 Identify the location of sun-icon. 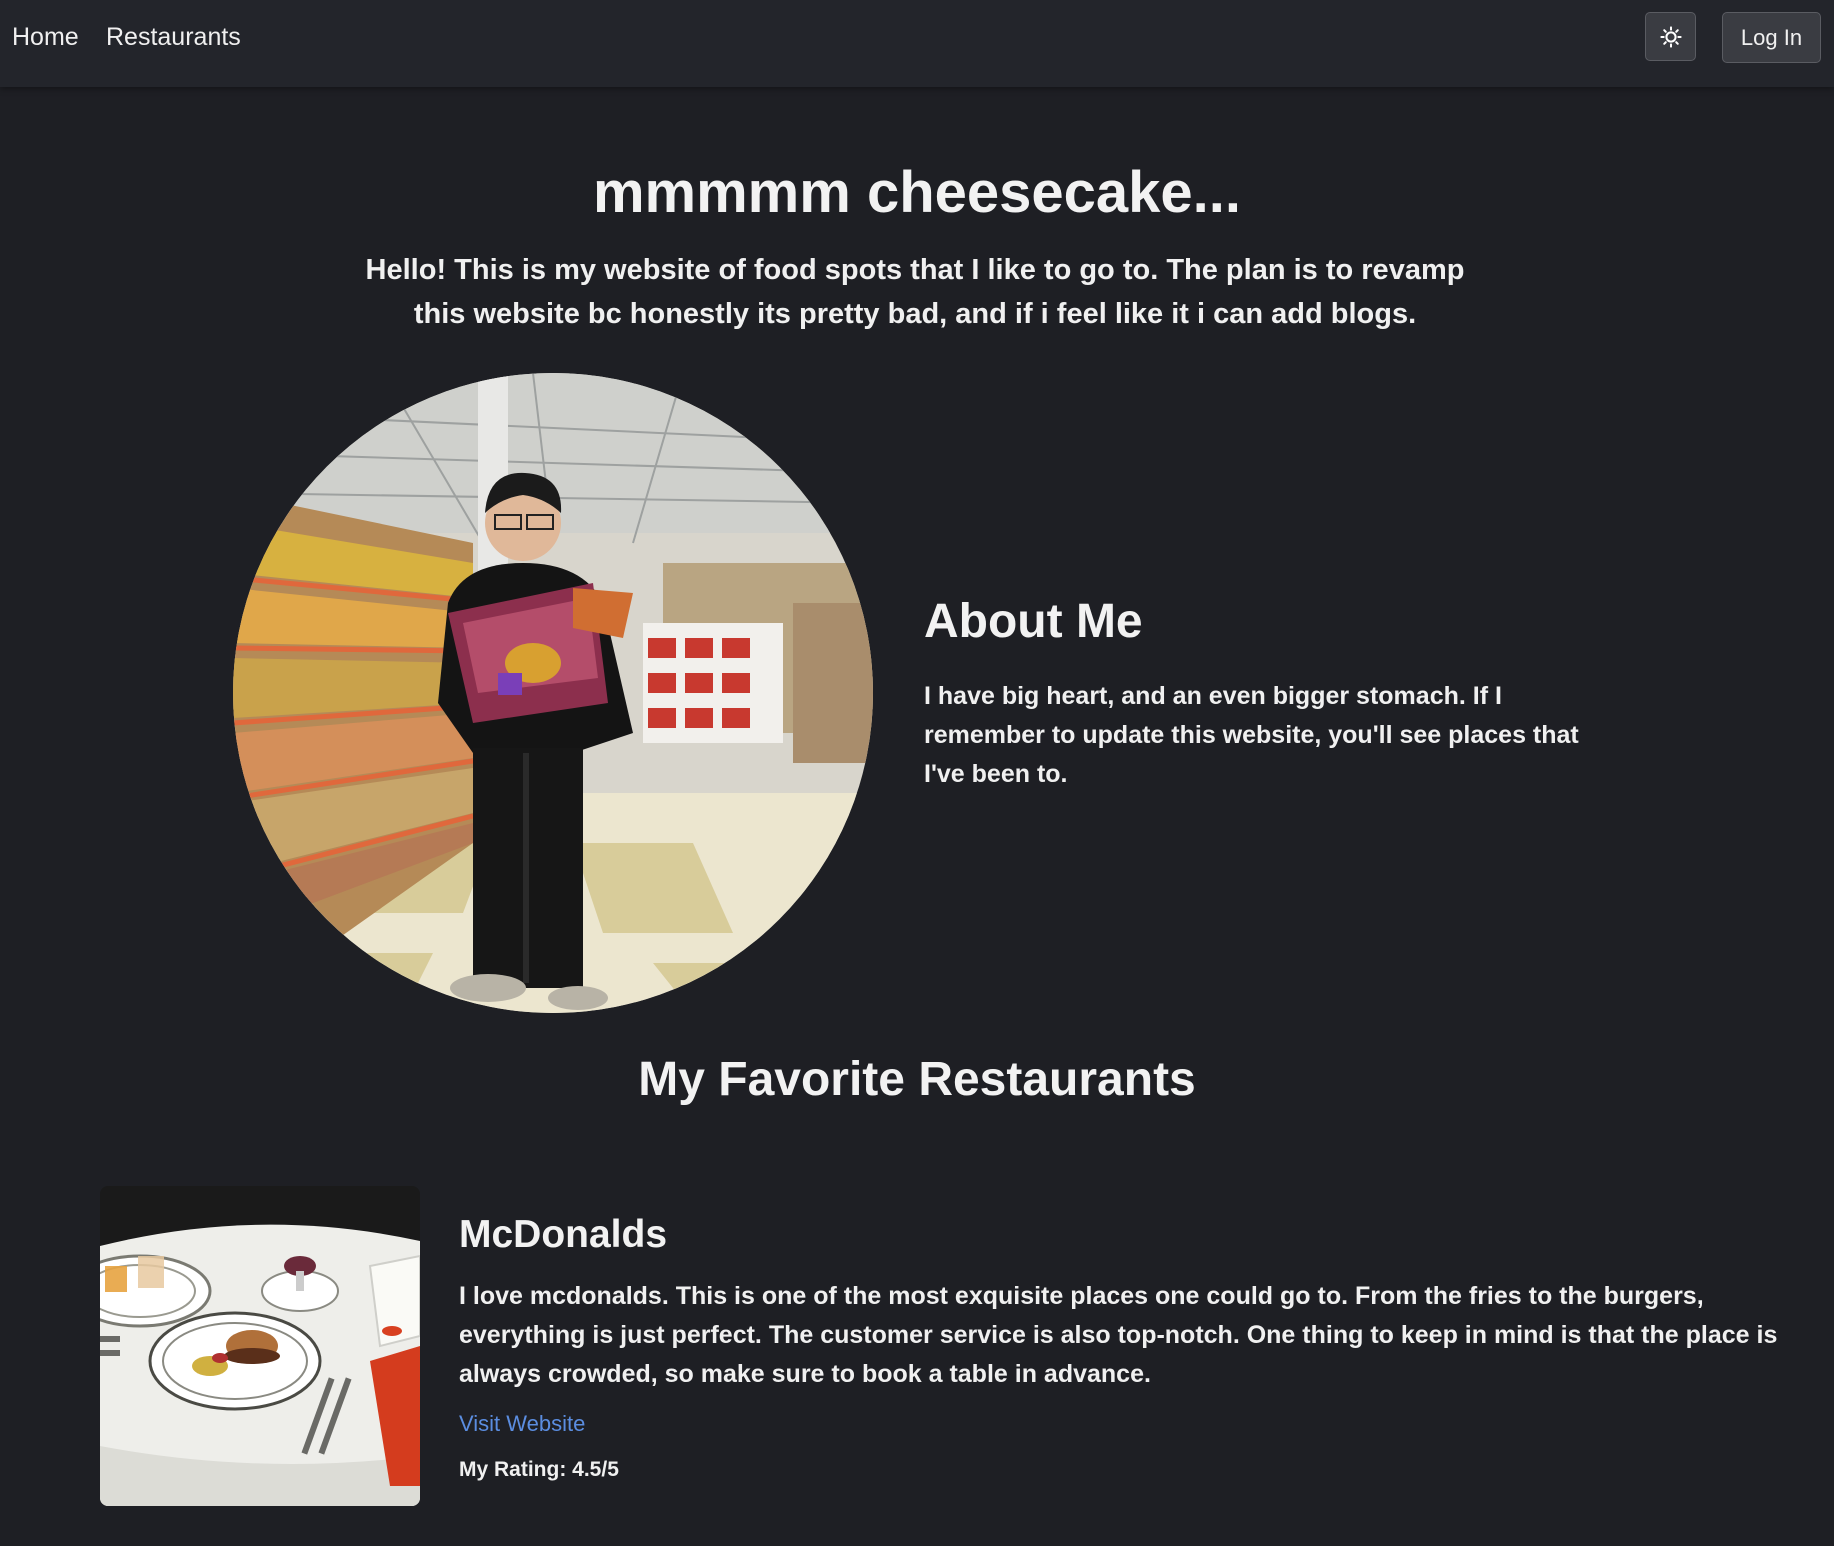
(1670, 36).